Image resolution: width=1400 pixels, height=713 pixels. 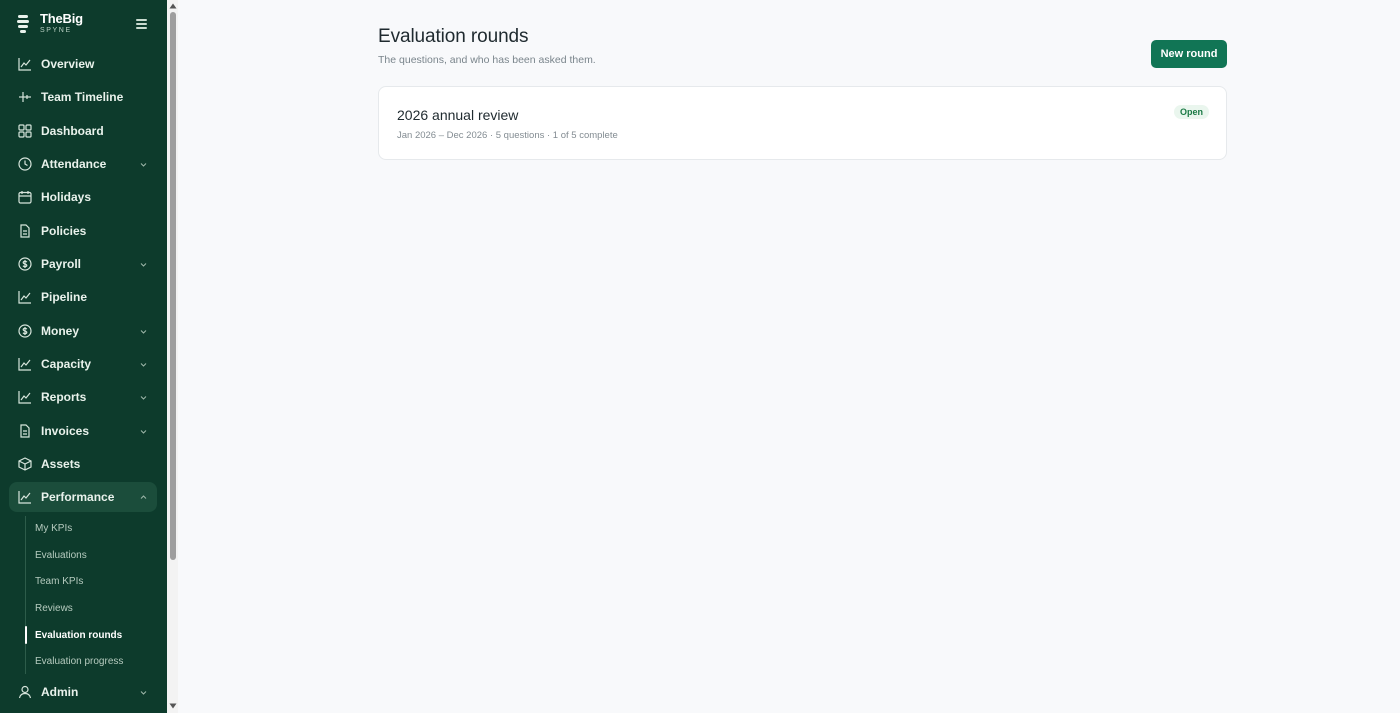 What do you see at coordinates (68, 64) in the screenshot?
I see `sidebar-item-label: Overview` at bounding box center [68, 64].